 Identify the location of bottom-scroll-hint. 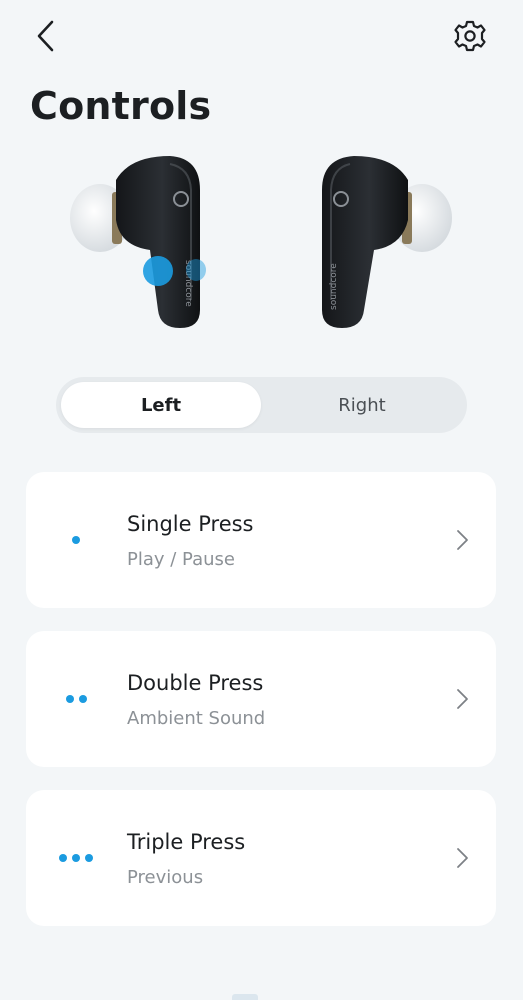
(245, 997).